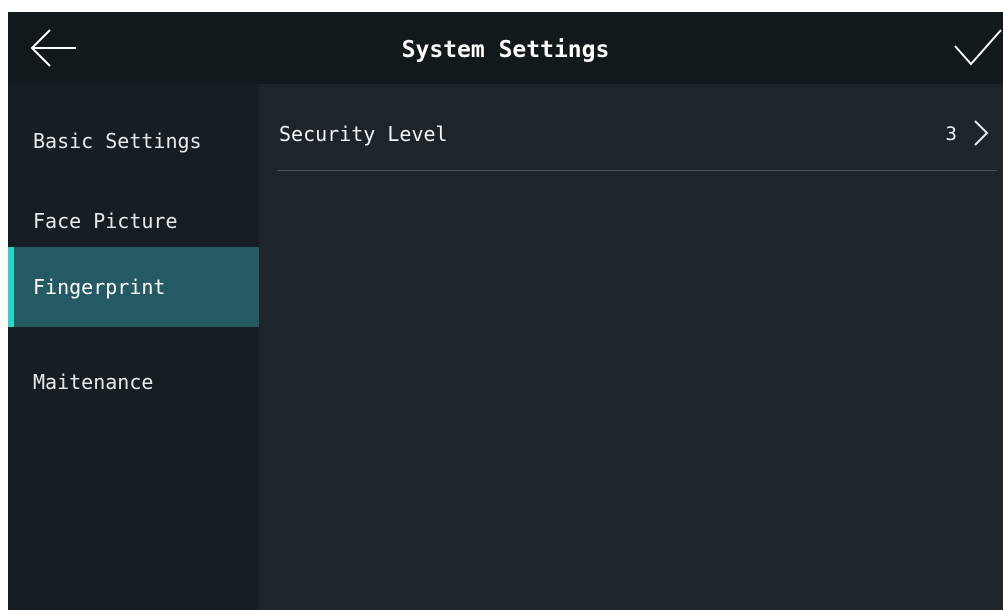 The height and width of the screenshot is (610, 1003). I want to click on back-button, so click(54, 48).